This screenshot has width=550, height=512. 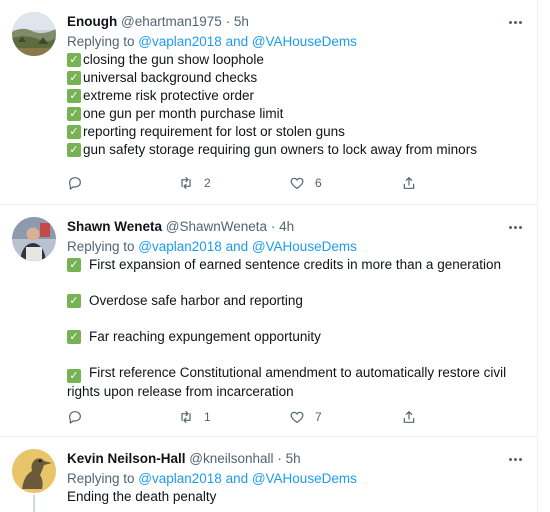 I want to click on tweet-header: Enough @ehartman1975 · 5h, so click(x=297, y=22).